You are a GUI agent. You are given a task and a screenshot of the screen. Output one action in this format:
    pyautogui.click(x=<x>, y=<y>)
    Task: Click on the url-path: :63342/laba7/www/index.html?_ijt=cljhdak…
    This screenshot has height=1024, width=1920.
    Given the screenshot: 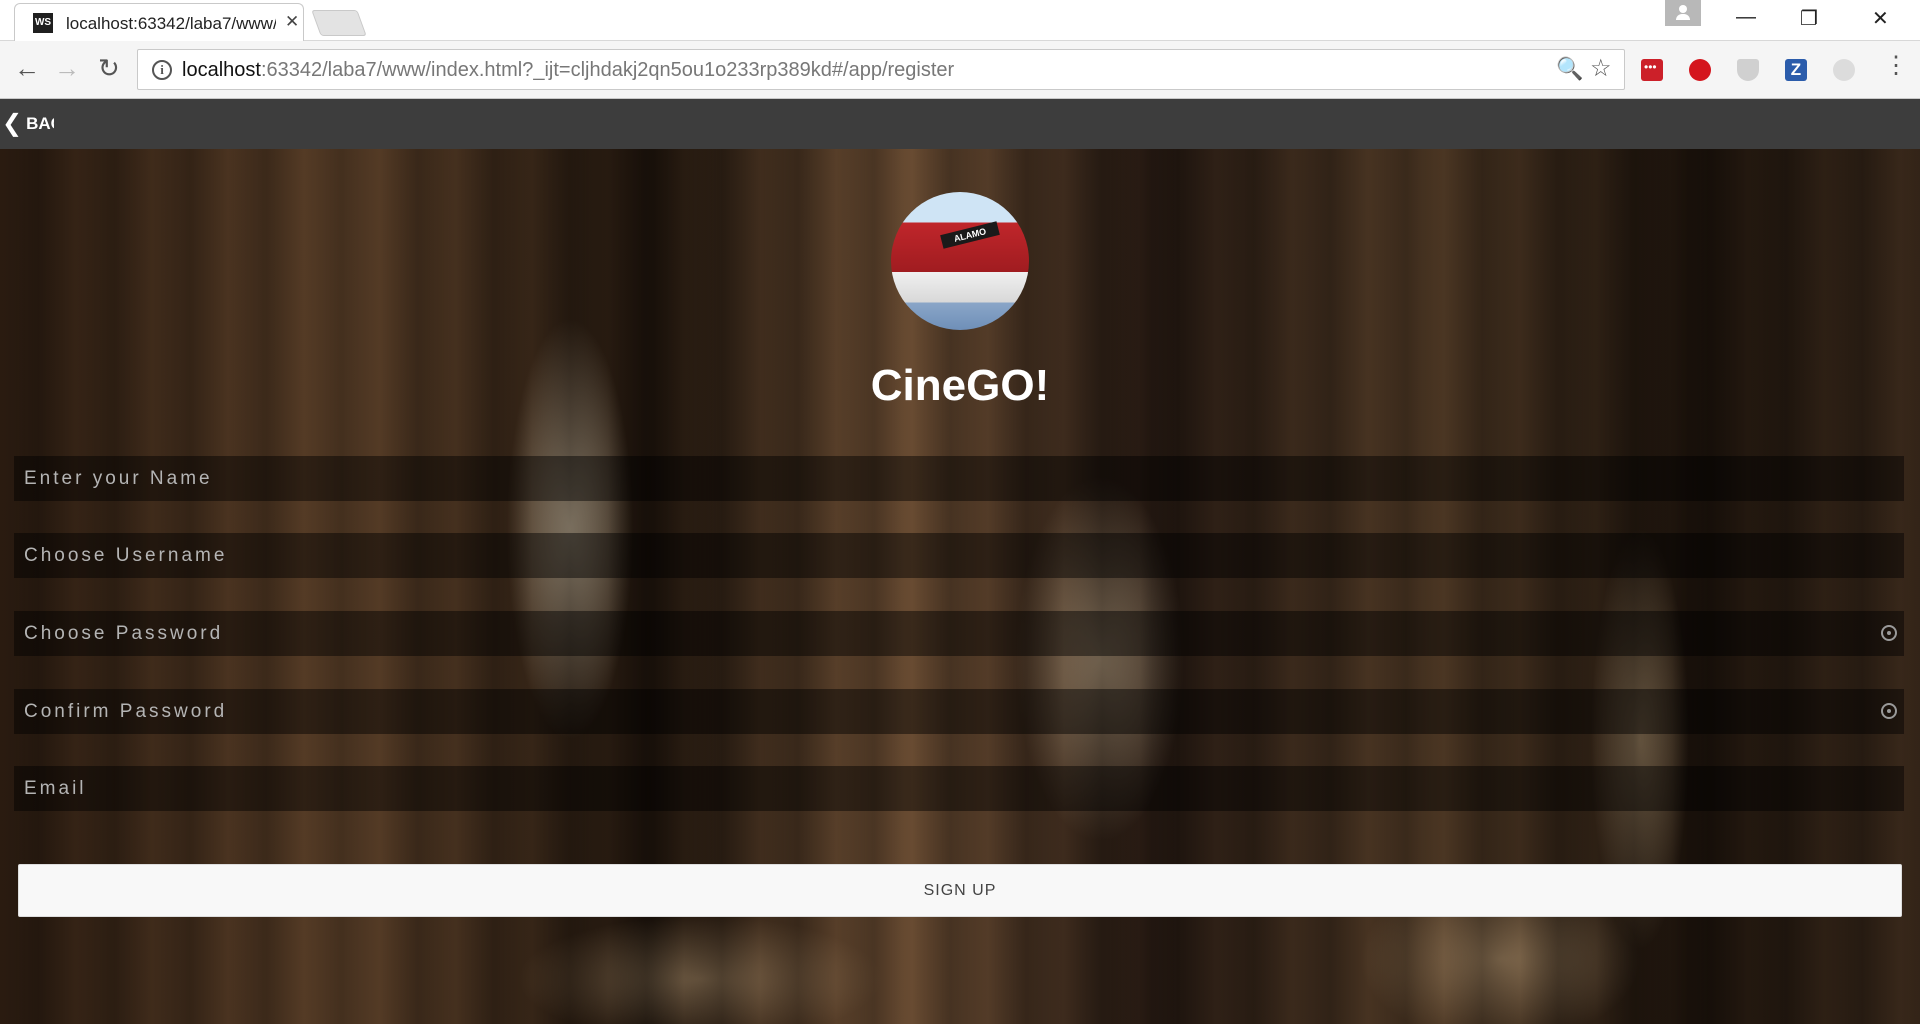 What is the action you would take?
    pyautogui.click(x=607, y=70)
    